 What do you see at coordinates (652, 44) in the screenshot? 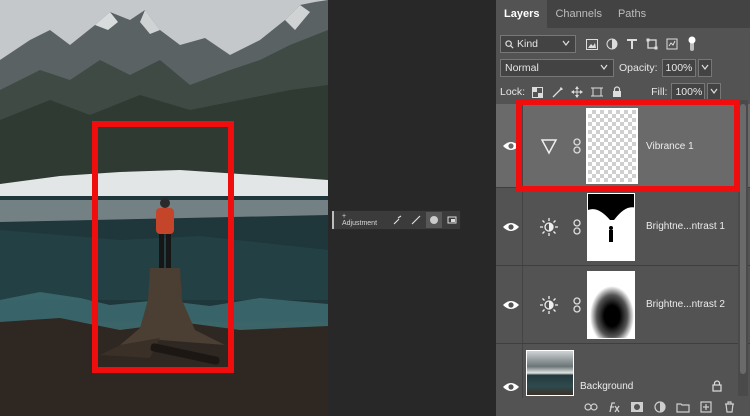
I see `shape-filter-icon` at bounding box center [652, 44].